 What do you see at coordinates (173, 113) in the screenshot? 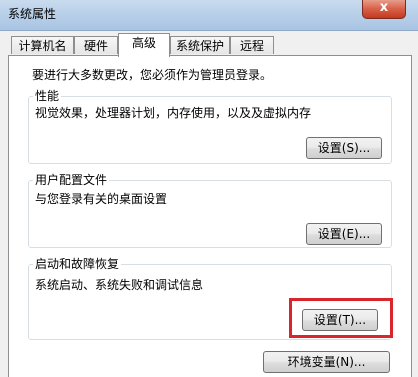
I see `performance-description: 视觉效果，处理器计划，内存使用，以及及虚拟内存` at bounding box center [173, 113].